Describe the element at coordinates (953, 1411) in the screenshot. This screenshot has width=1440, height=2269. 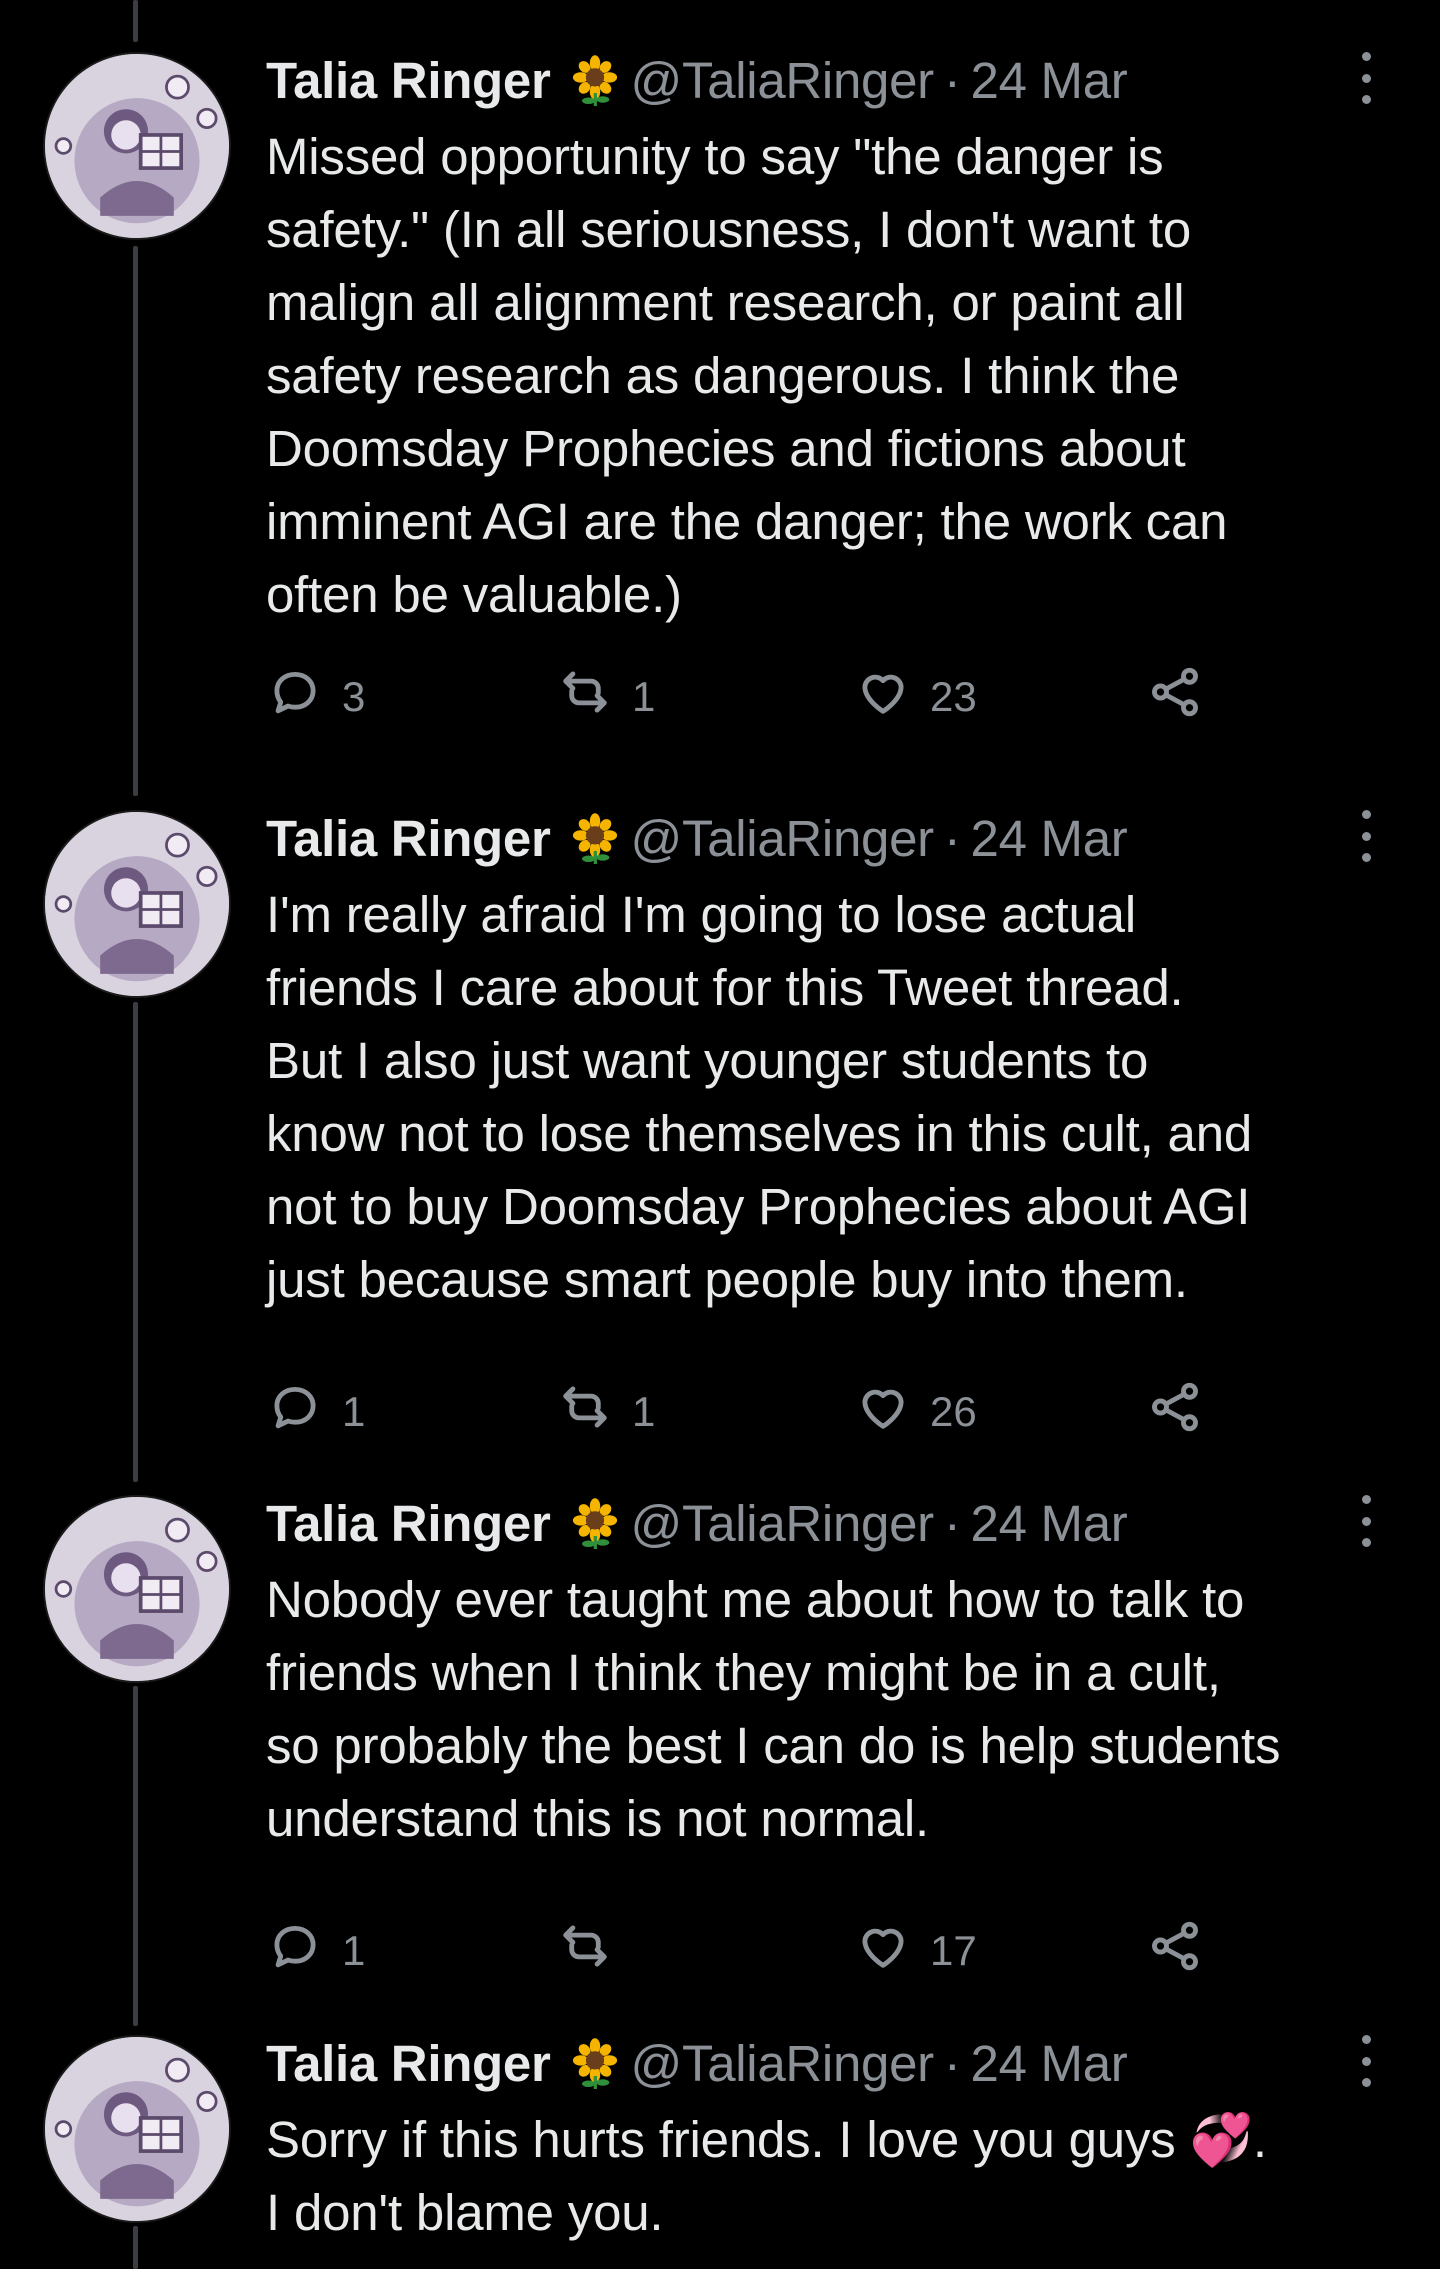
I see `like-count: 26` at that location.